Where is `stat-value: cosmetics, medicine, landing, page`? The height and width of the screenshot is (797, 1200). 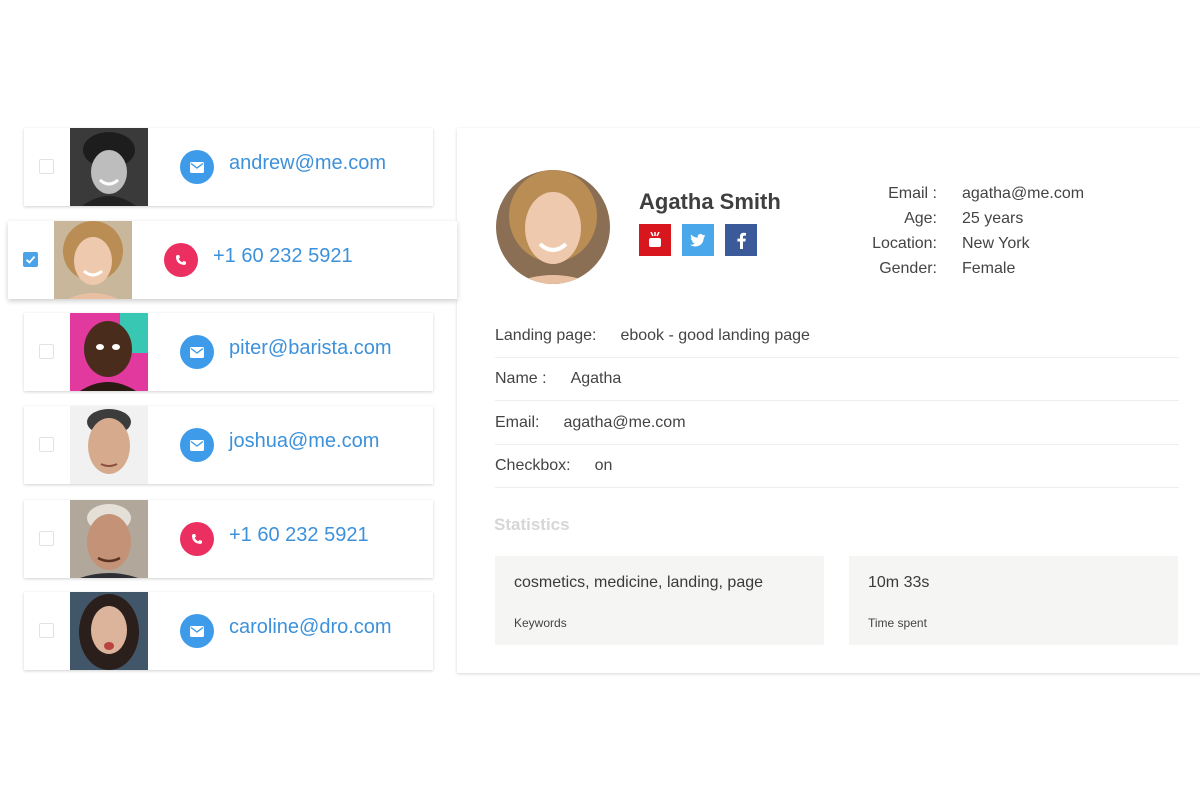
stat-value: cosmetics, medicine, landing, page is located at coordinates (639, 582).